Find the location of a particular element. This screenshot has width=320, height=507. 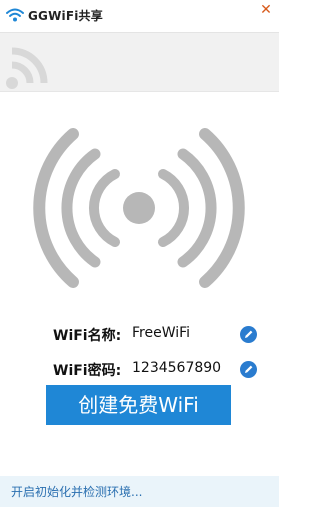

close-button: ✕ is located at coordinates (266, 10).